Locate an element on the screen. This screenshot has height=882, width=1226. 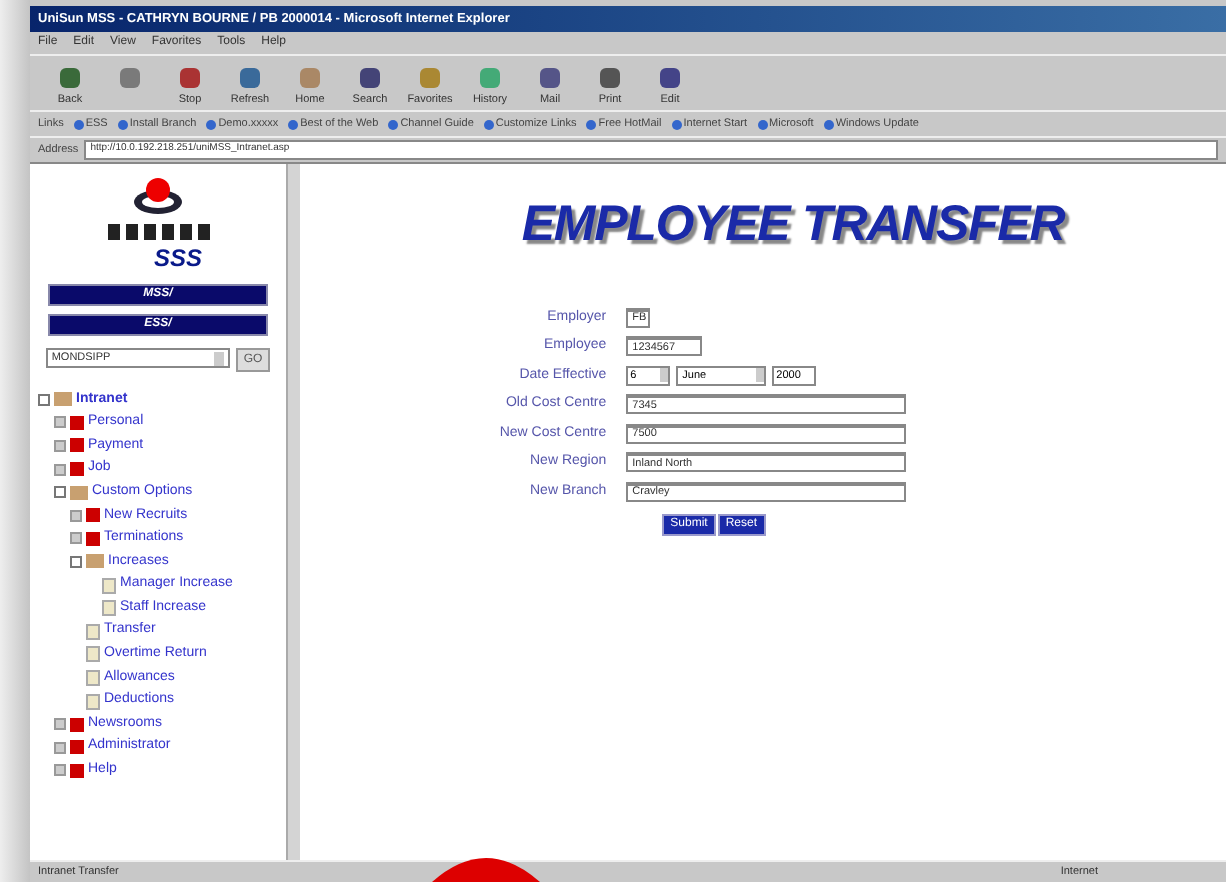
ball-drawing is located at coordinates (486, 868).